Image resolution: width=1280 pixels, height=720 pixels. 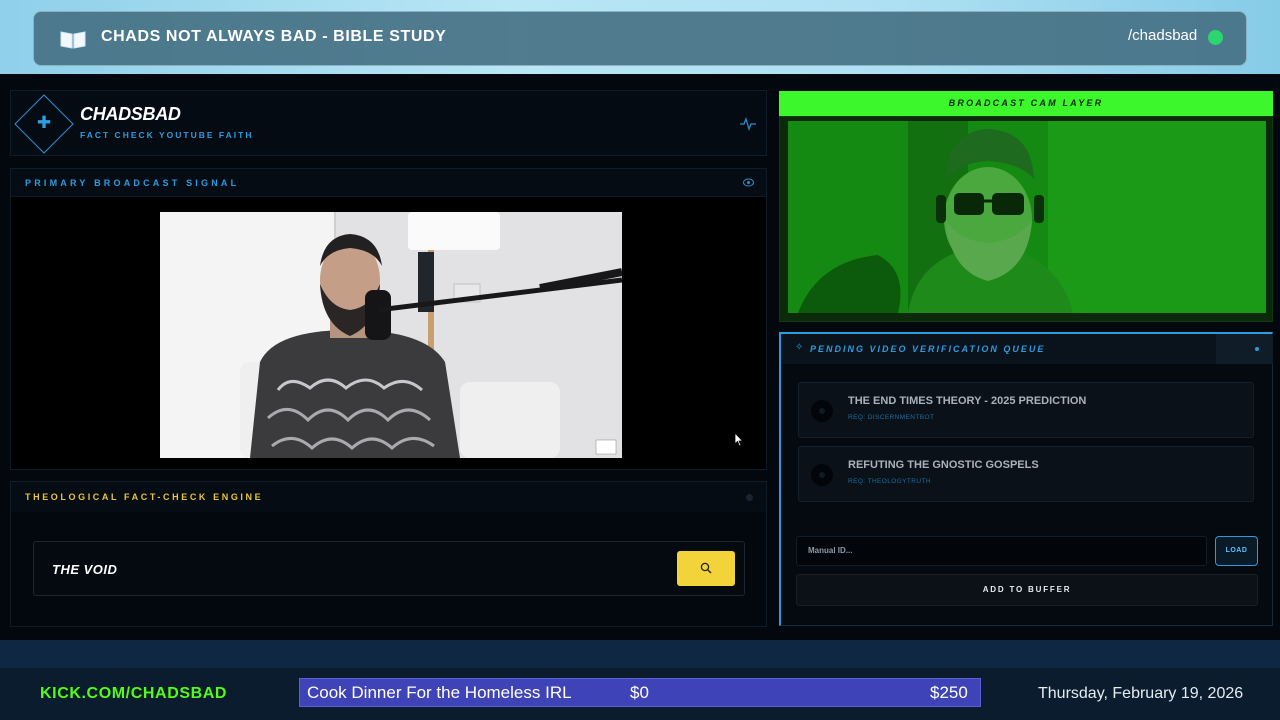 I want to click on brand-name: CHADSBAD, so click(x=130, y=114).